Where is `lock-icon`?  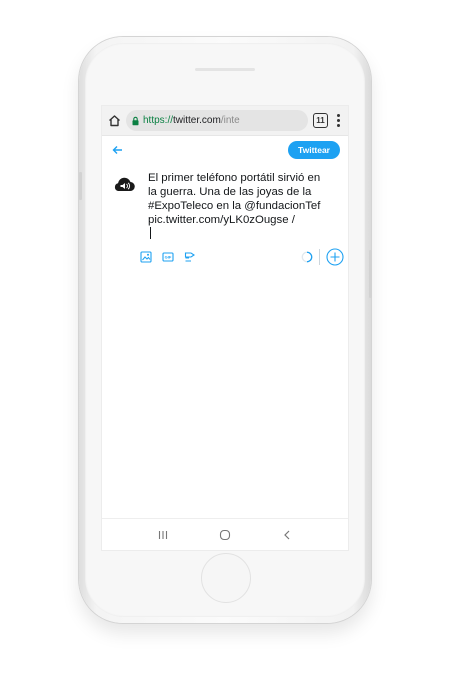 lock-icon is located at coordinates (135, 121).